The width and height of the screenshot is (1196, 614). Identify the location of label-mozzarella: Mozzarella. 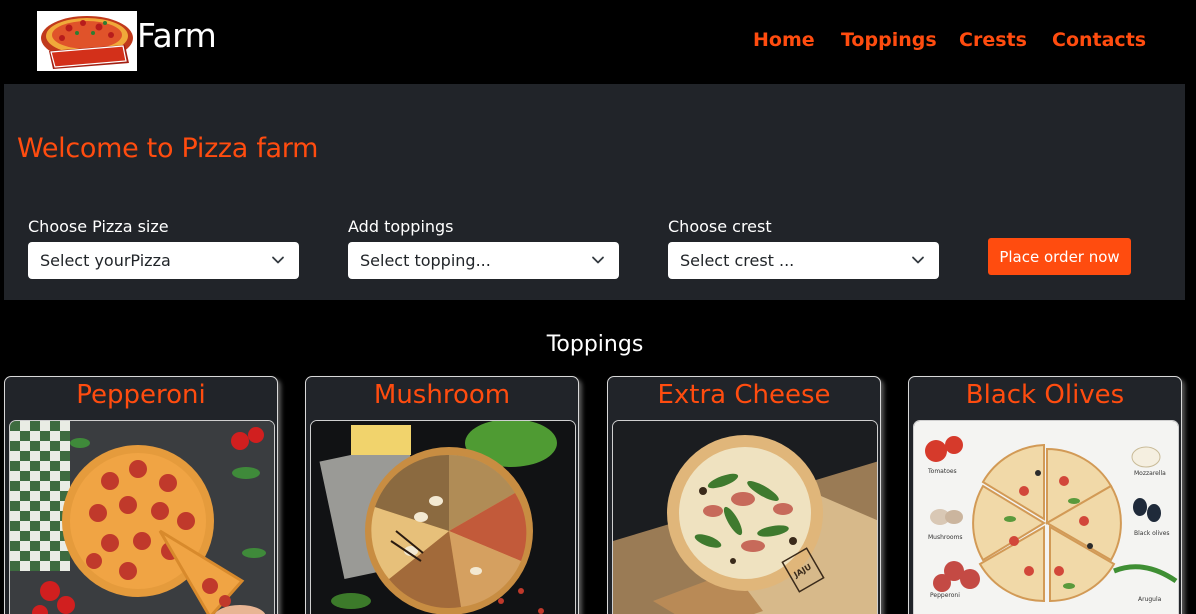
(1150, 473).